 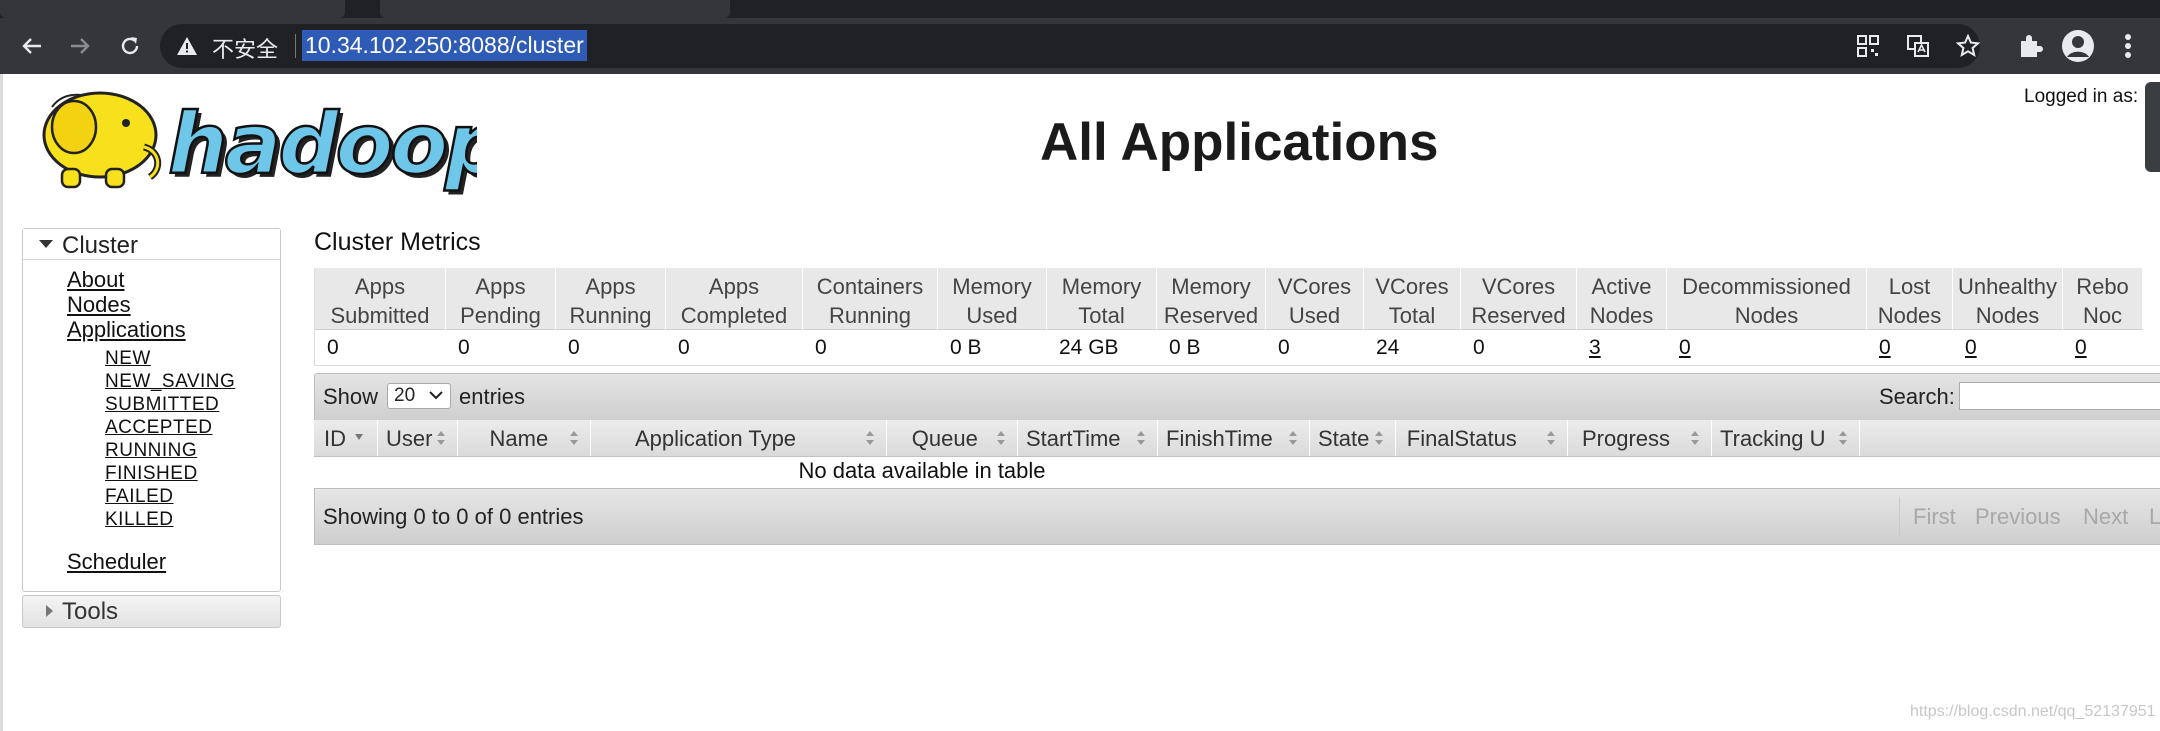 What do you see at coordinates (96, 280) in the screenshot?
I see `sidebar-link-about: About` at bounding box center [96, 280].